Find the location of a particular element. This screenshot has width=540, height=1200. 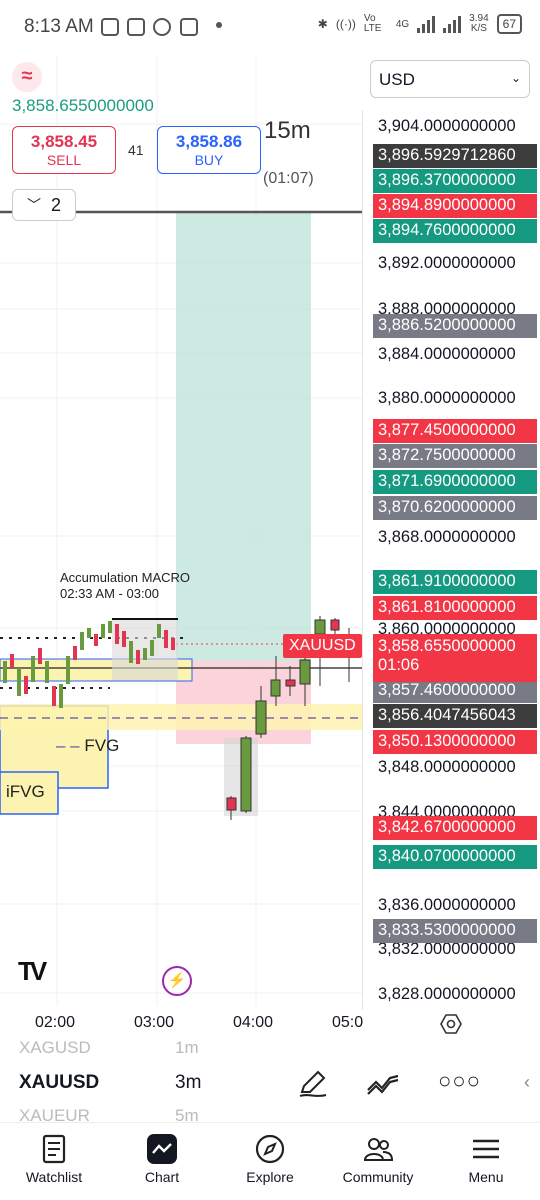

compass-icon is located at coordinates (270, 1149).